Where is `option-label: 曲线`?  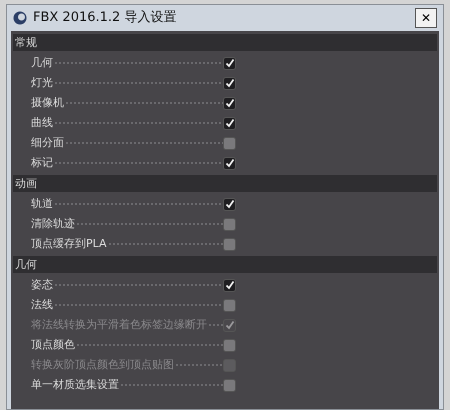
option-label: 曲线 is located at coordinates (42, 122).